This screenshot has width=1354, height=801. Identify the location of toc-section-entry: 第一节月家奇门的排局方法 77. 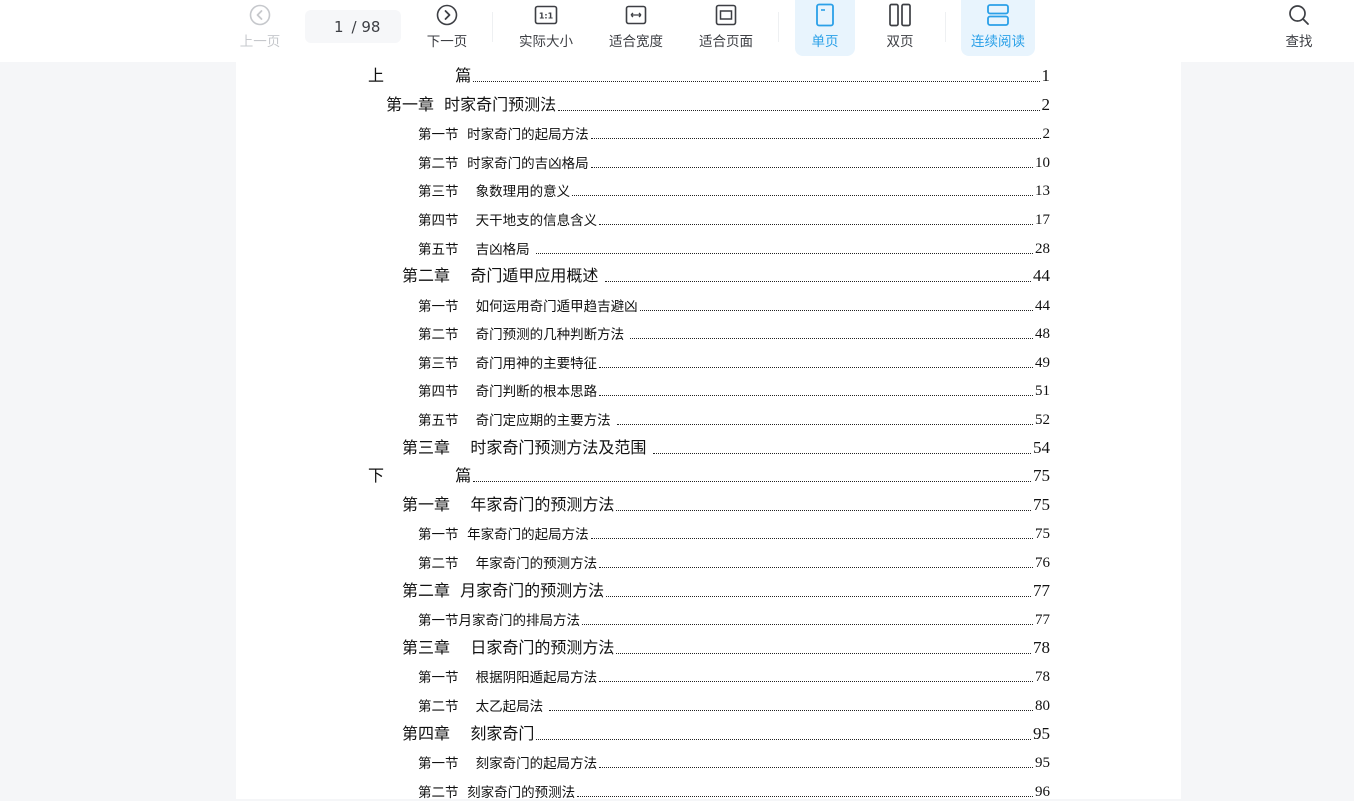
(734, 619).